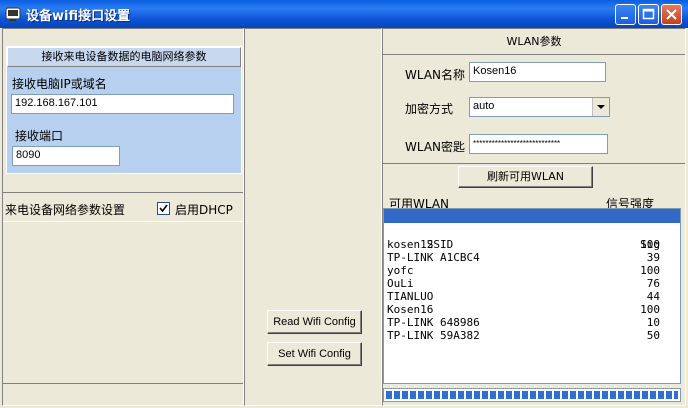 The image size is (688, 408). Describe the element at coordinates (400, 283) in the screenshot. I see `ssid-value: OuLi` at that location.